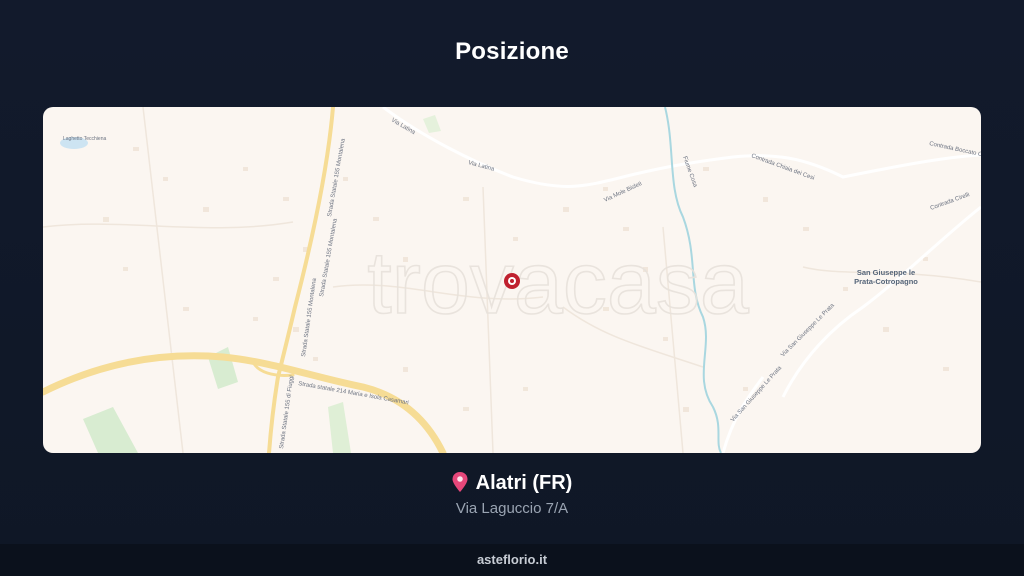 Image resolution: width=1024 pixels, height=576 pixels. What do you see at coordinates (886, 281) in the screenshot?
I see `village-label: Prata-Cotropagno` at bounding box center [886, 281].